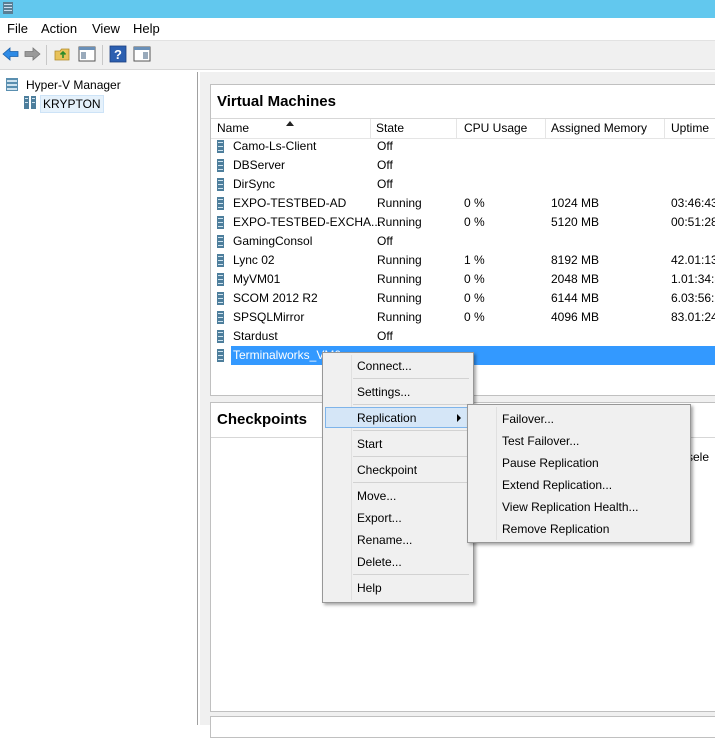 This screenshot has height=738, width=715. What do you see at coordinates (233, 128) in the screenshot?
I see `column-header-name: Name` at bounding box center [233, 128].